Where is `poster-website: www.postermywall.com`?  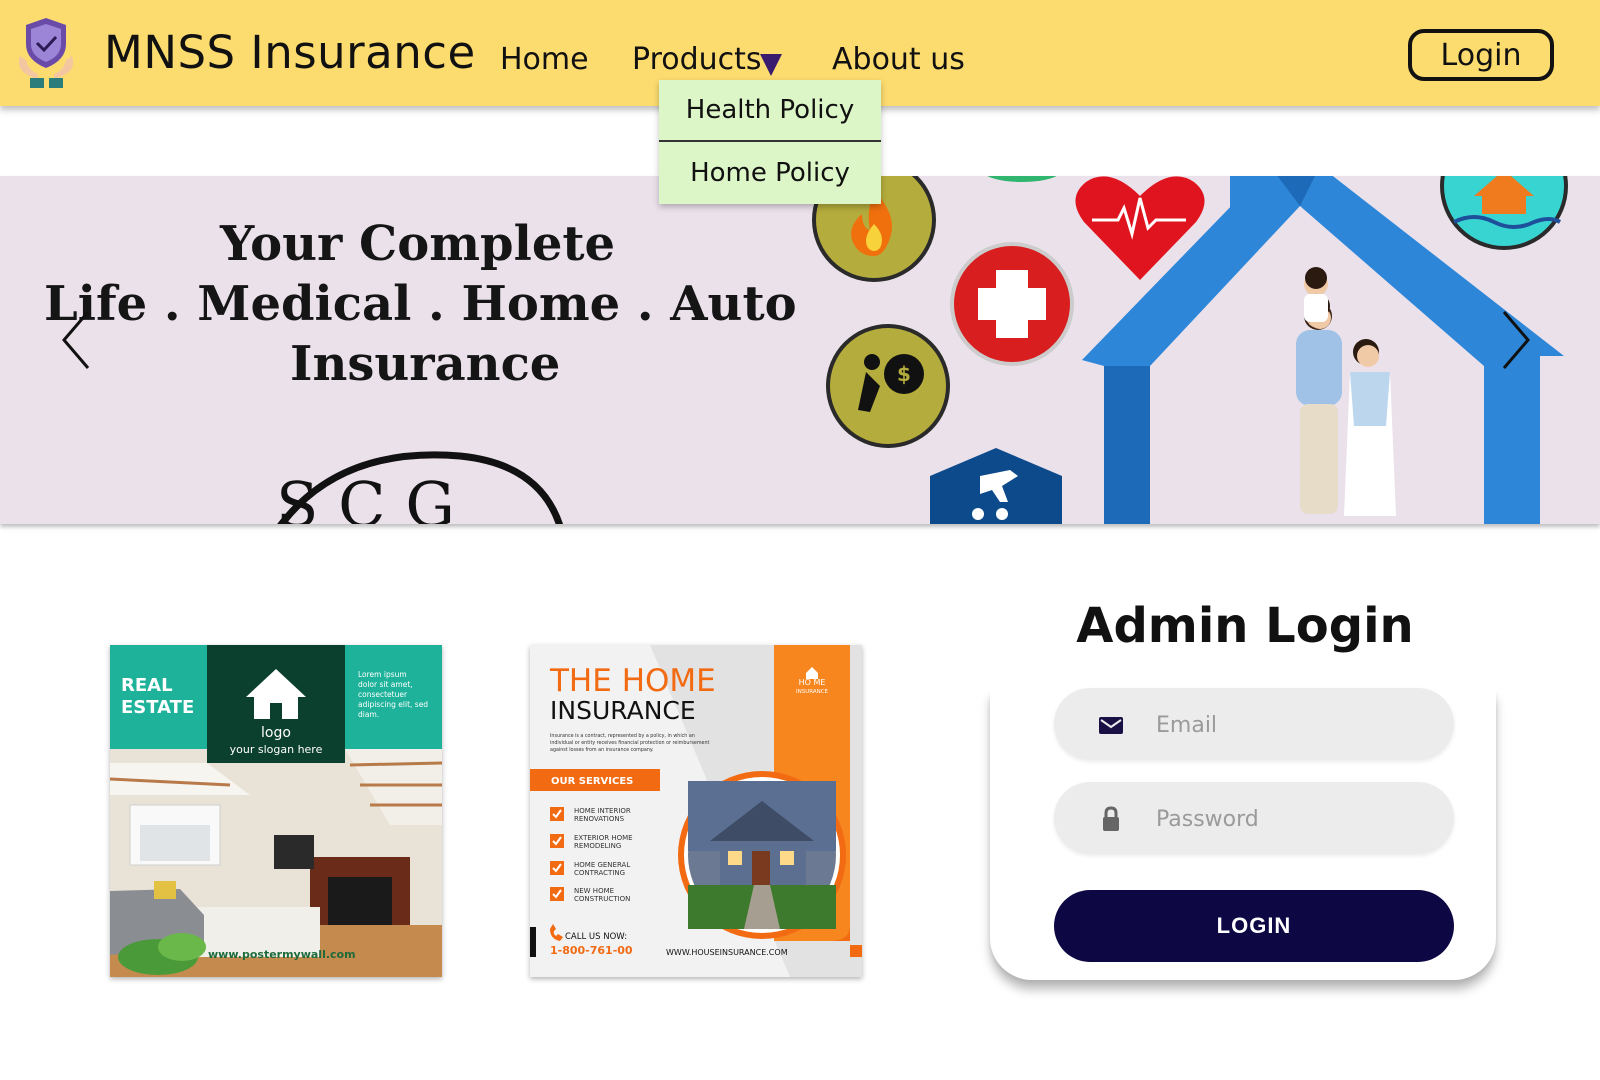 poster-website: www.postermywall.com is located at coordinates (282, 954).